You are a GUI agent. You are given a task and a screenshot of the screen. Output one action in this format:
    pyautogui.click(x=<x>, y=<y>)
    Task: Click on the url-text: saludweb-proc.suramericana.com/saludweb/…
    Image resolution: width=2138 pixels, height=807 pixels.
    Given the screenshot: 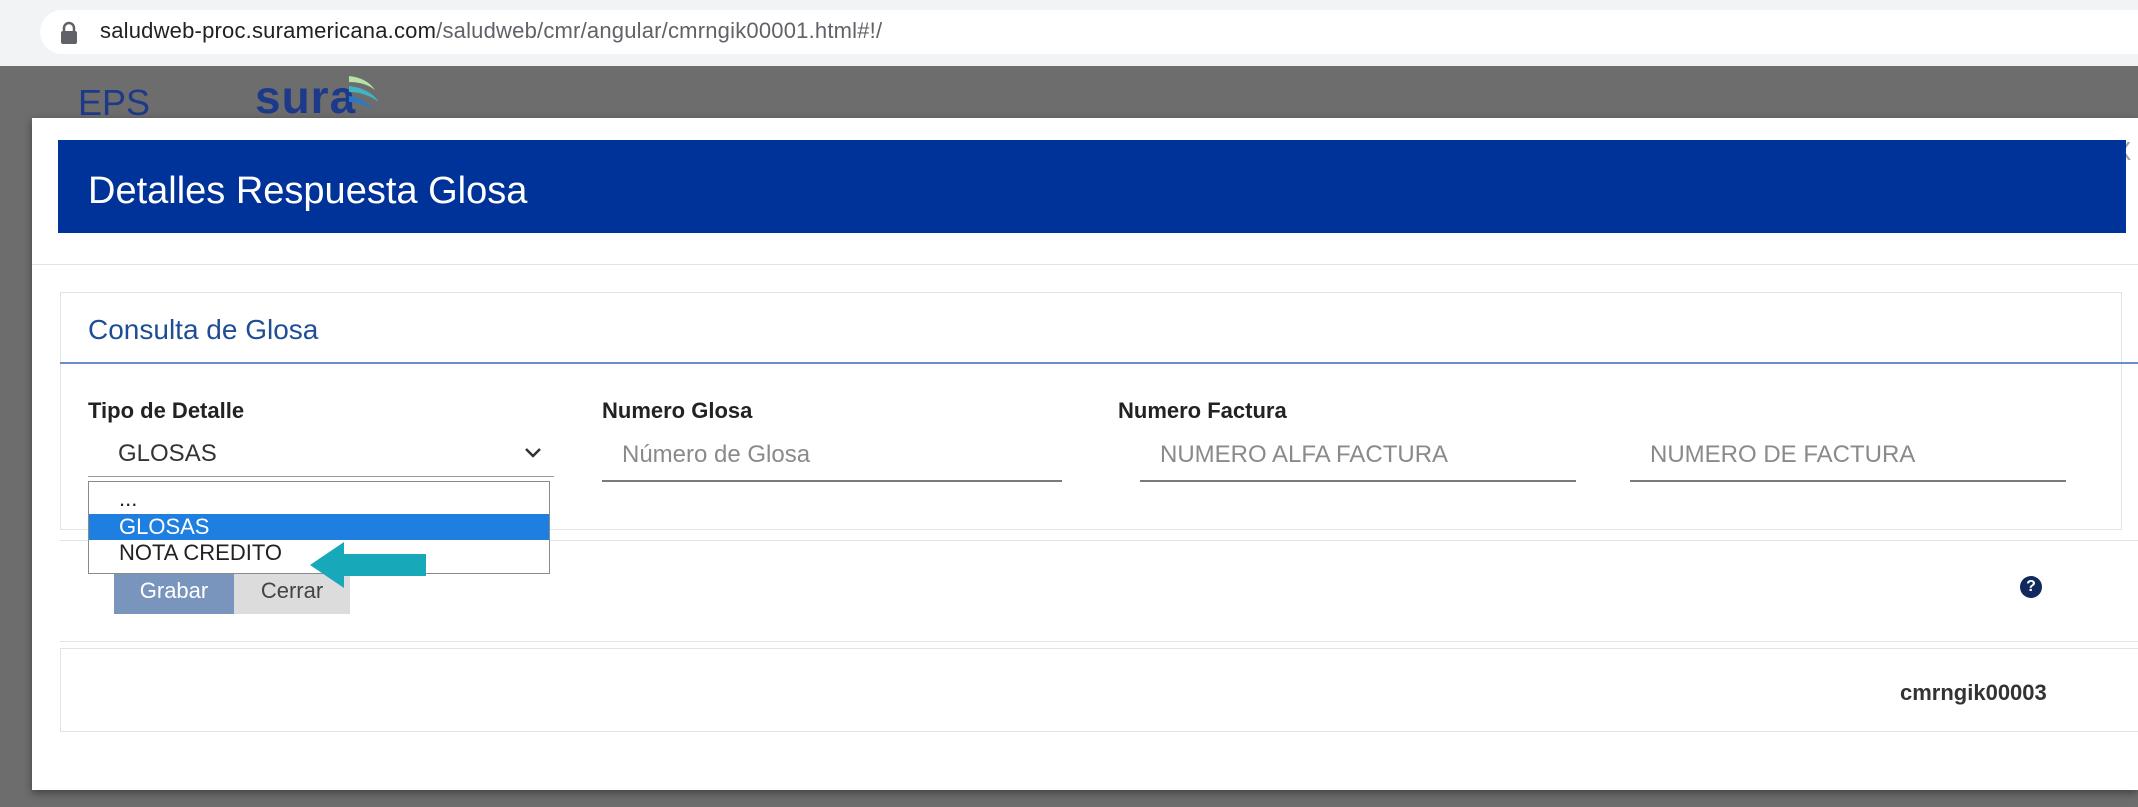 What is the action you would take?
    pyautogui.click(x=491, y=31)
    